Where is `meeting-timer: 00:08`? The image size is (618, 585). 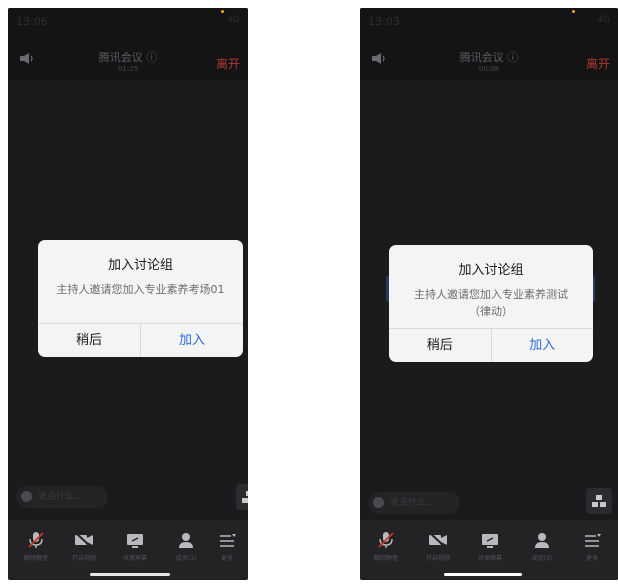 meeting-timer: 00:08 is located at coordinates (489, 69).